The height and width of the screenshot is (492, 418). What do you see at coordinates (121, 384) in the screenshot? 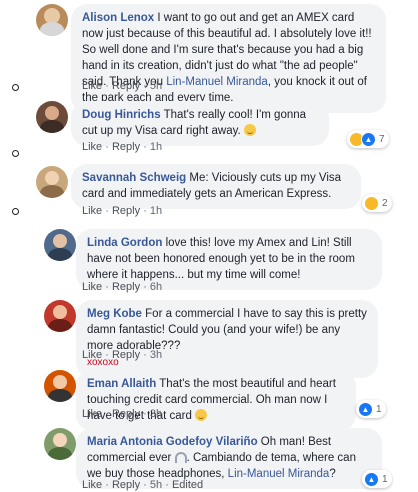
I see `comment-author: Eman Allaith` at bounding box center [121, 384].